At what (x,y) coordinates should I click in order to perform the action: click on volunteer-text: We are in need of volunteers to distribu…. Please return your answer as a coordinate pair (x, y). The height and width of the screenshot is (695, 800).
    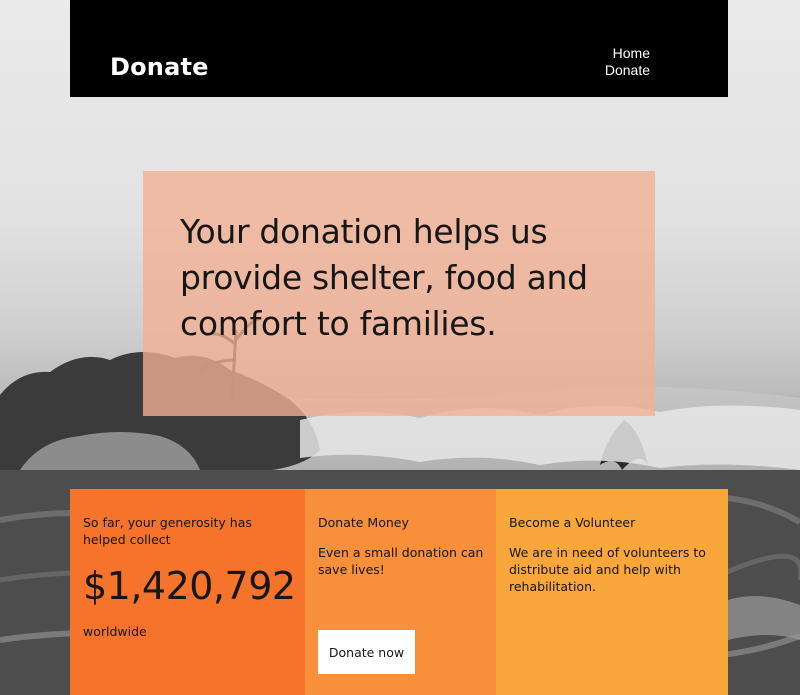
    Looking at the image, I should click on (607, 569).